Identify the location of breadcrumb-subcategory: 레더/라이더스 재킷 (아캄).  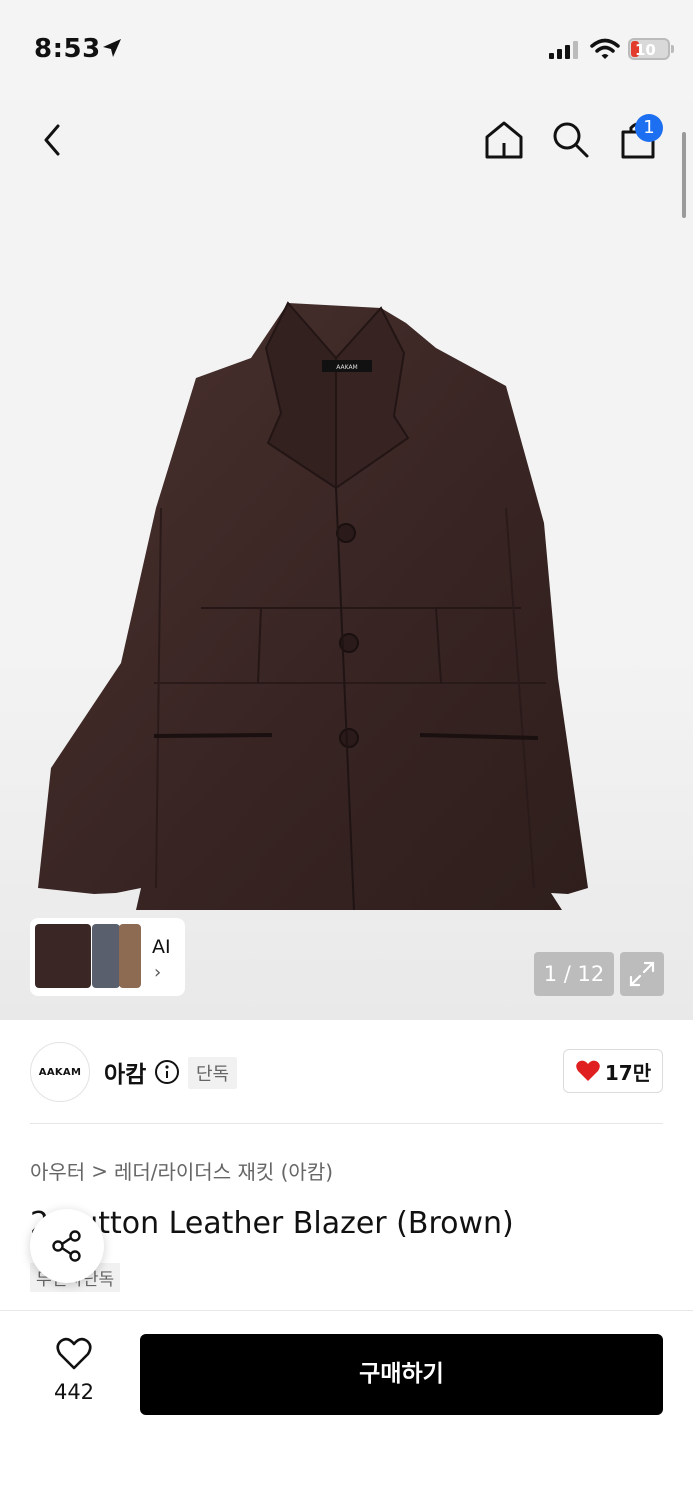
(223, 1170).